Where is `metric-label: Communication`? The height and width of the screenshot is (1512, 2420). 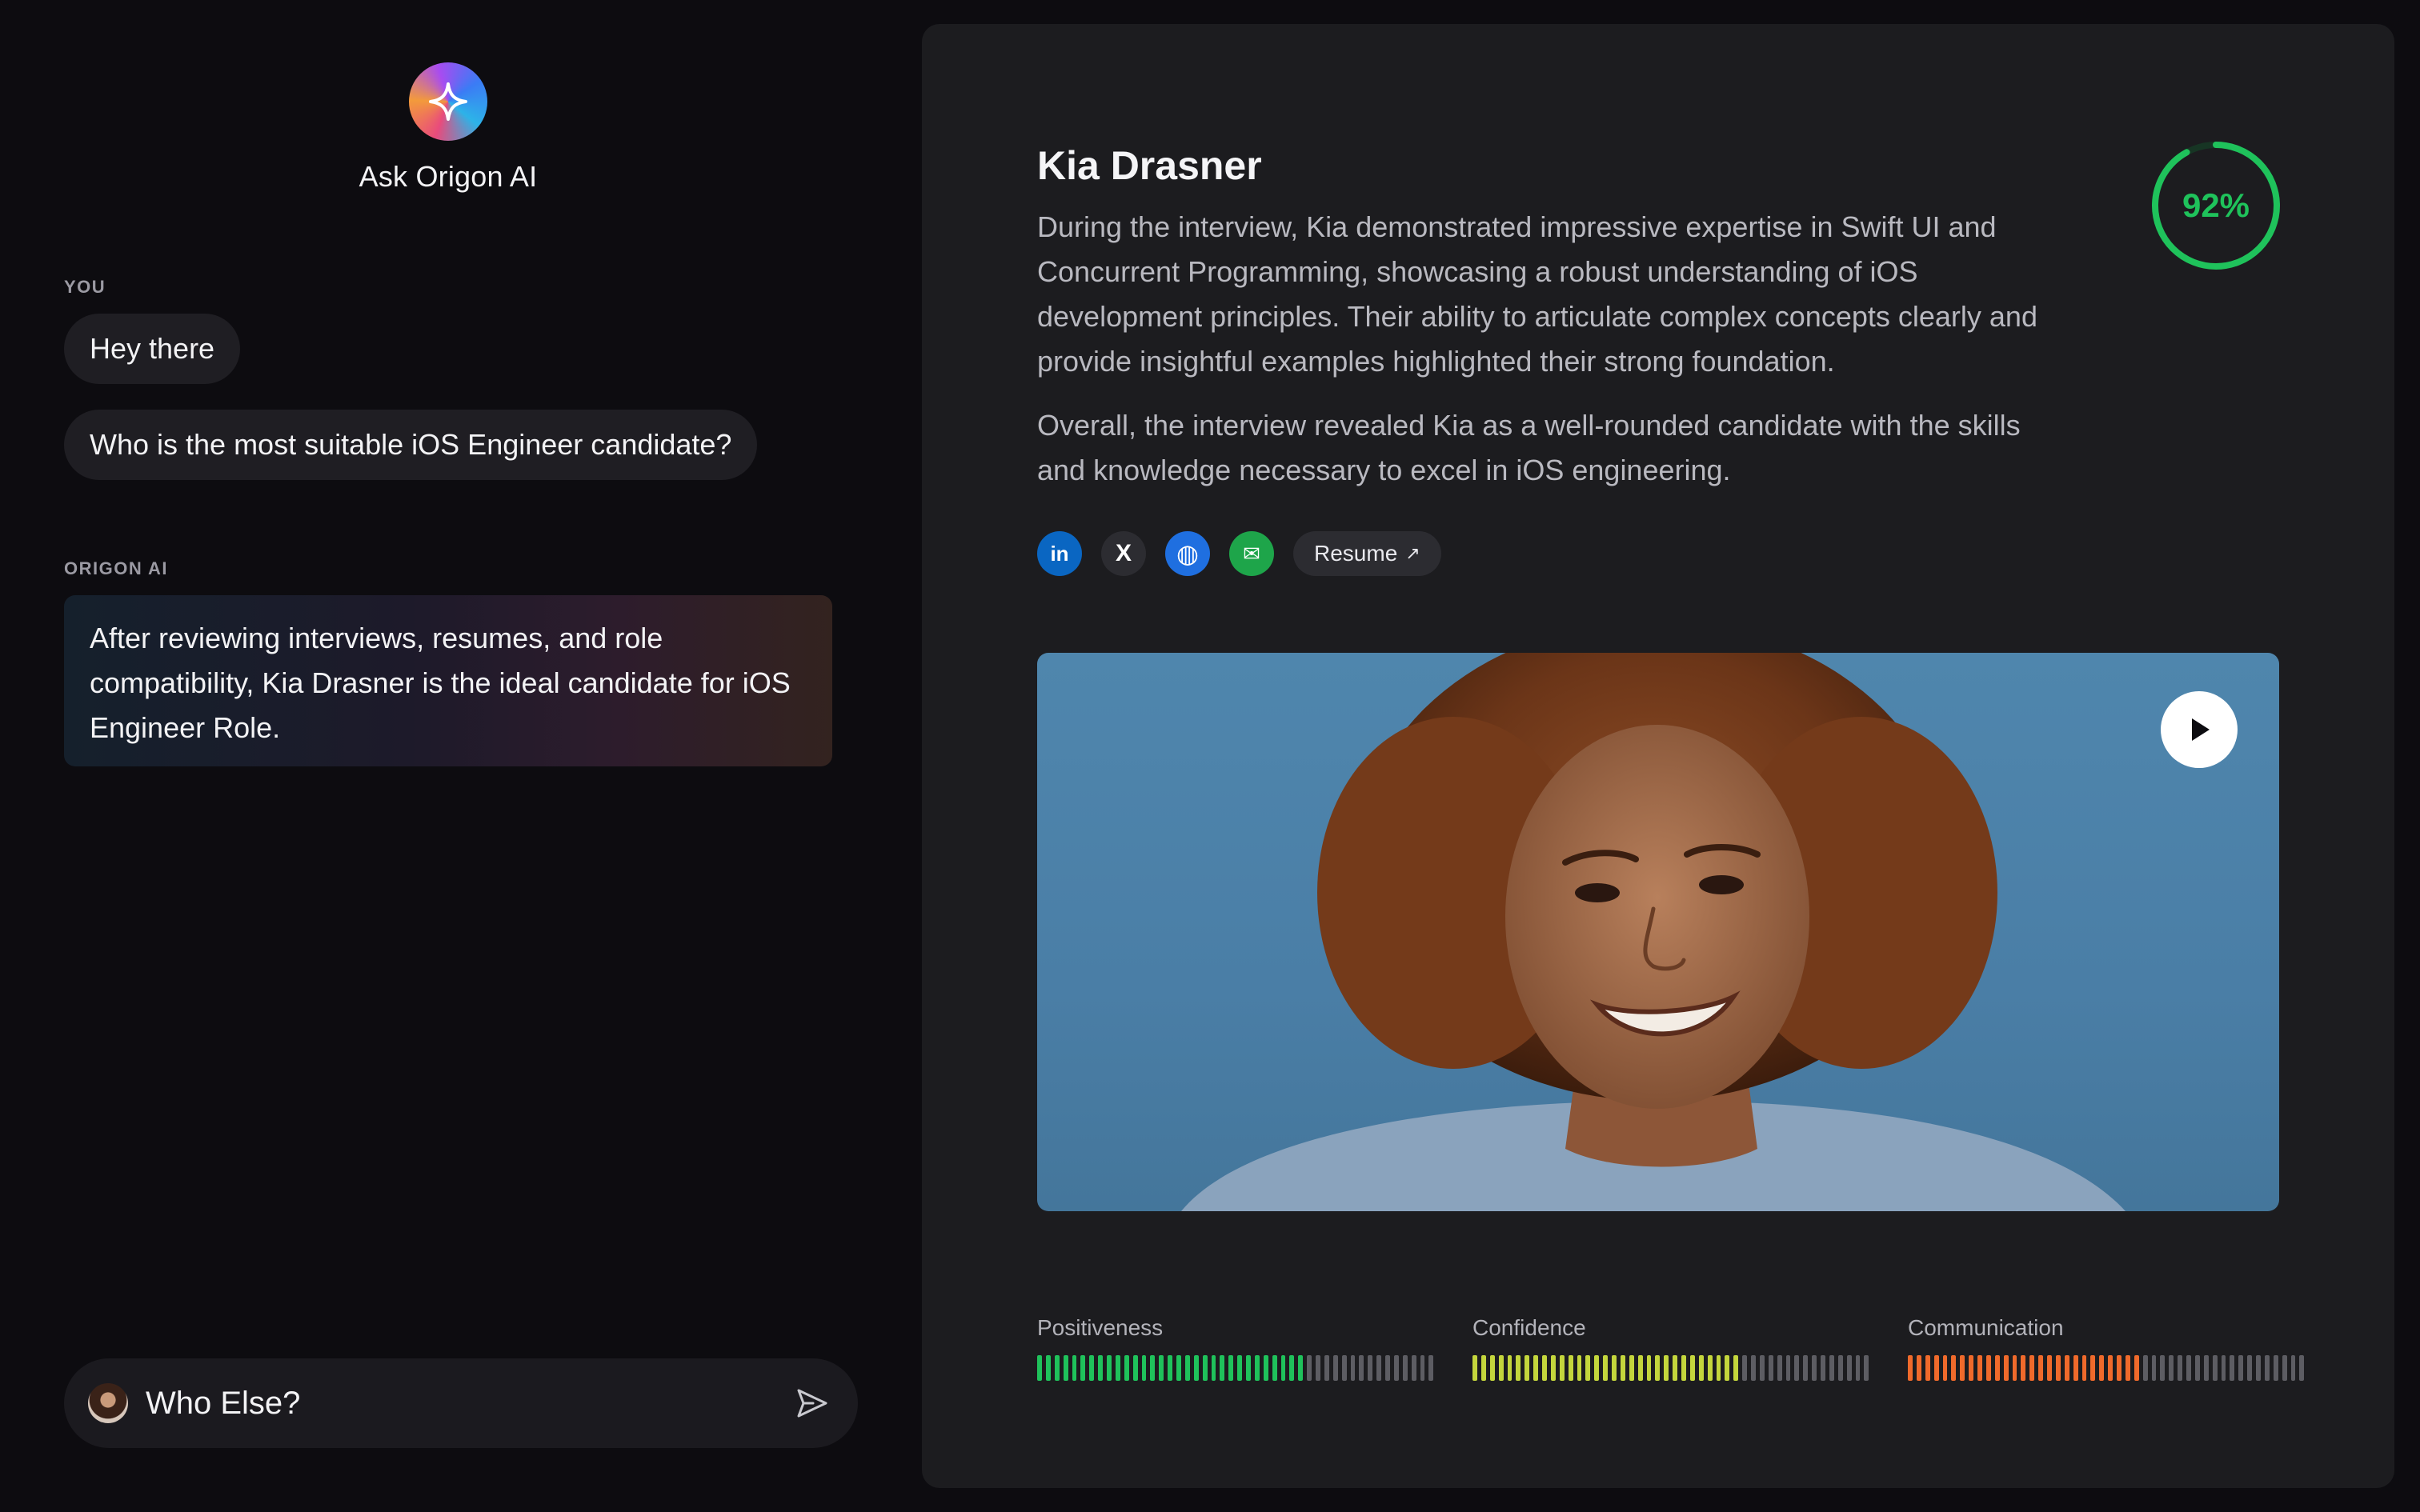 metric-label: Communication is located at coordinates (1986, 1327).